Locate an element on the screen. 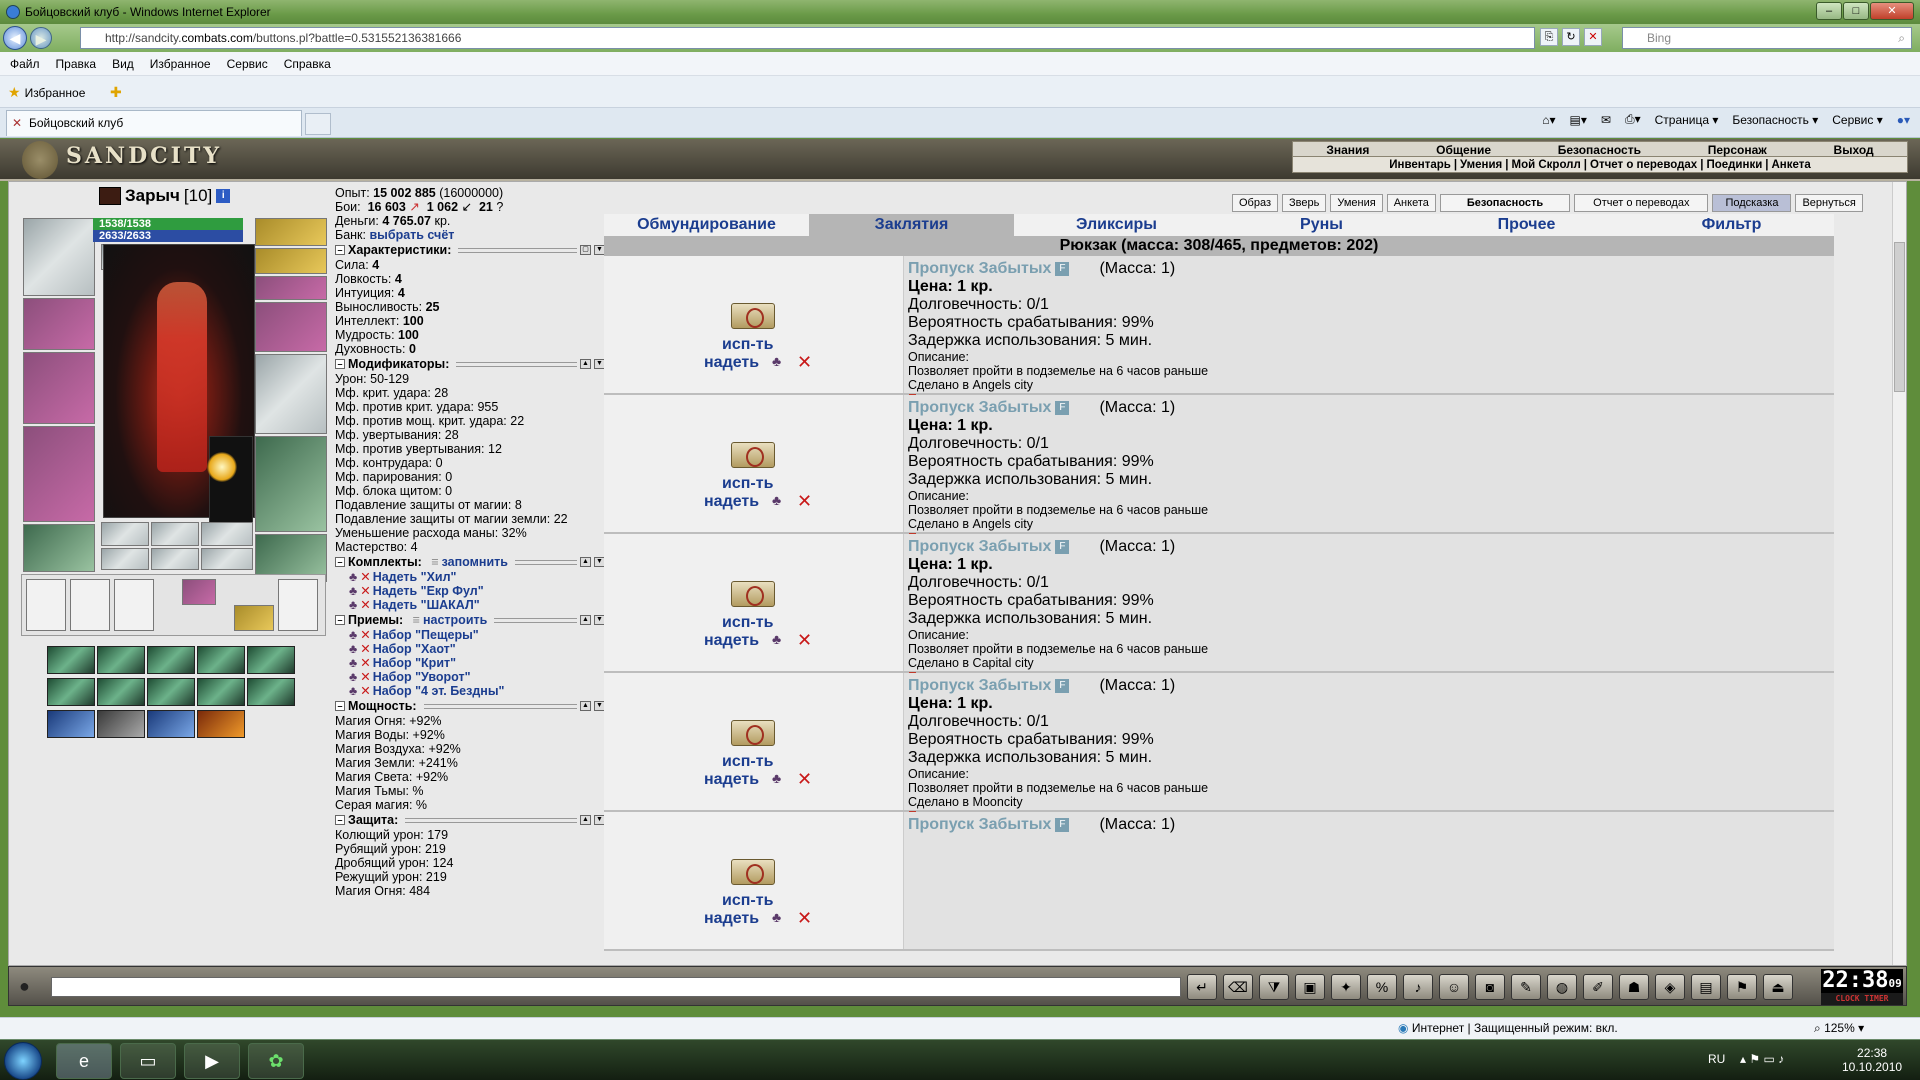 This screenshot has height=1080, width=1920. tab-spells: Заклятия is located at coordinates (911, 225).